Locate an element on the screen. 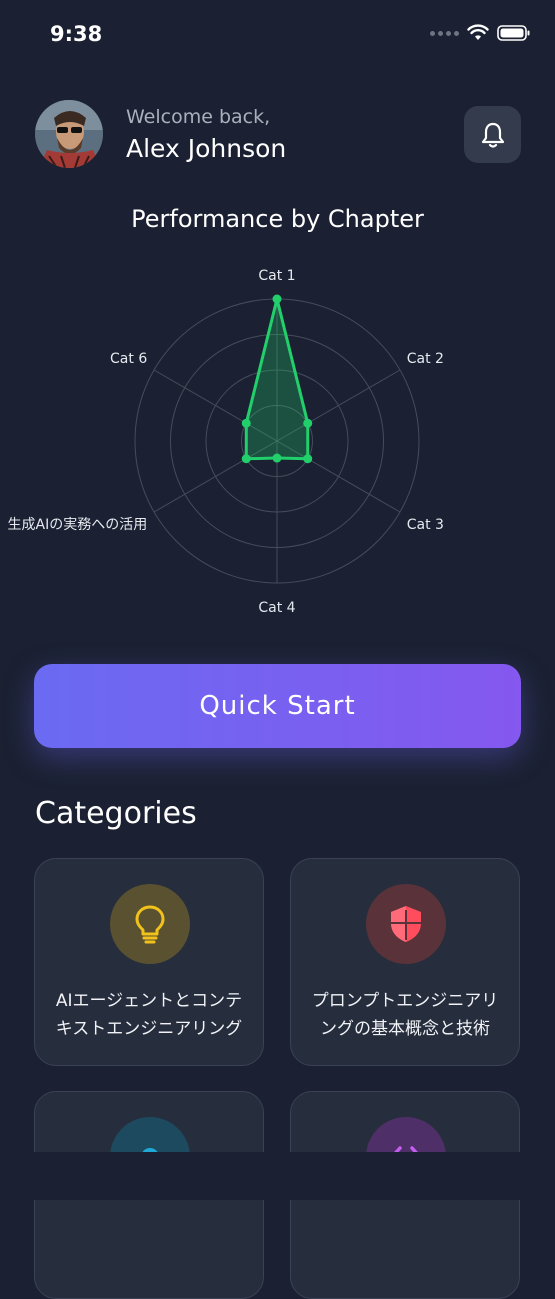  radar-axis-label: Cat 3 is located at coordinates (425, 525).